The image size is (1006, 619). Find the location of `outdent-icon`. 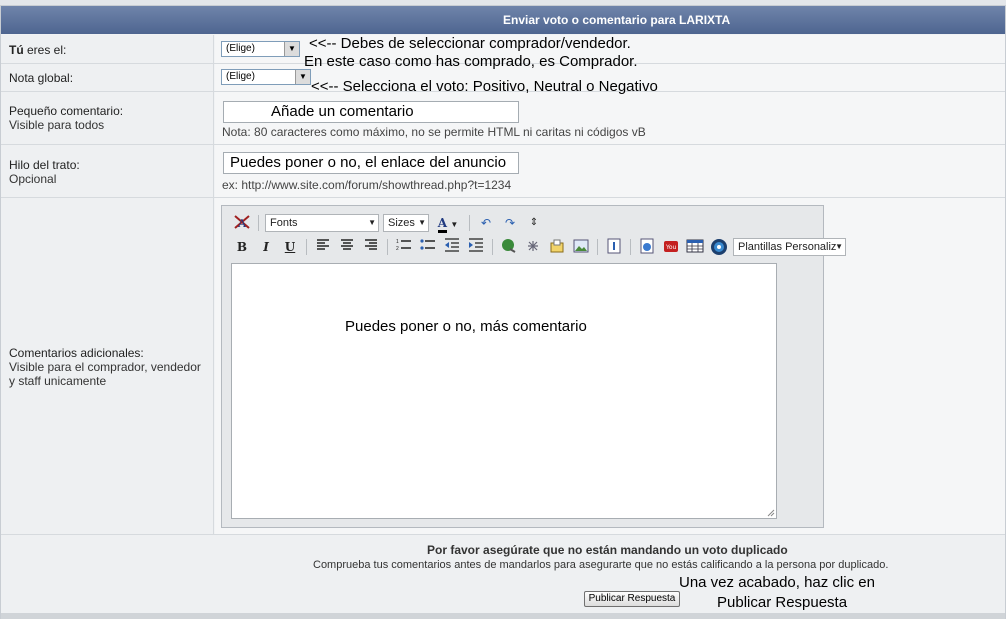

outdent-icon is located at coordinates (452, 247).